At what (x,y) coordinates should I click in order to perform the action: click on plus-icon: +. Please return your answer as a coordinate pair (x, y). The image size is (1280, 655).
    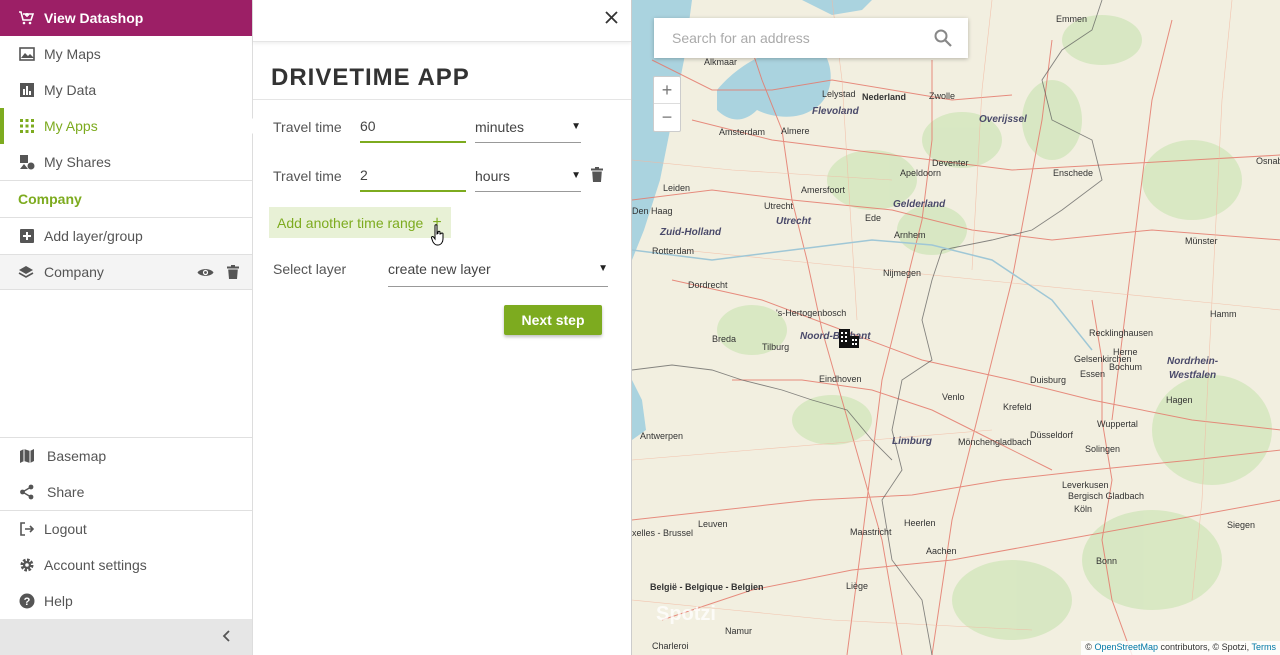
    Looking at the image, I should click on (437, 222).